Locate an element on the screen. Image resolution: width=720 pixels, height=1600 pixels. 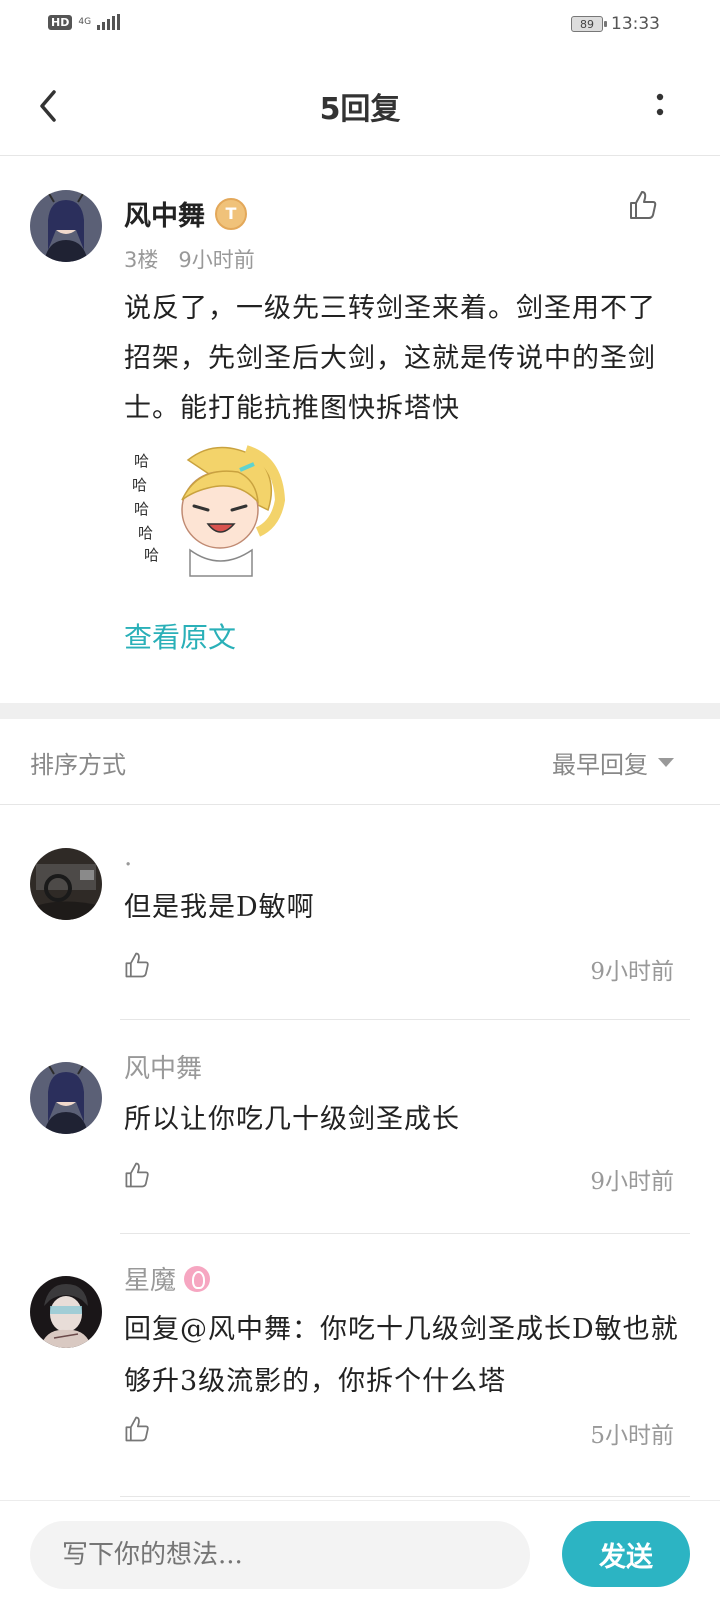
laughing-sticker-icon: 哈 哈 哈 哈 哈 is located at coordinates (209, 511).